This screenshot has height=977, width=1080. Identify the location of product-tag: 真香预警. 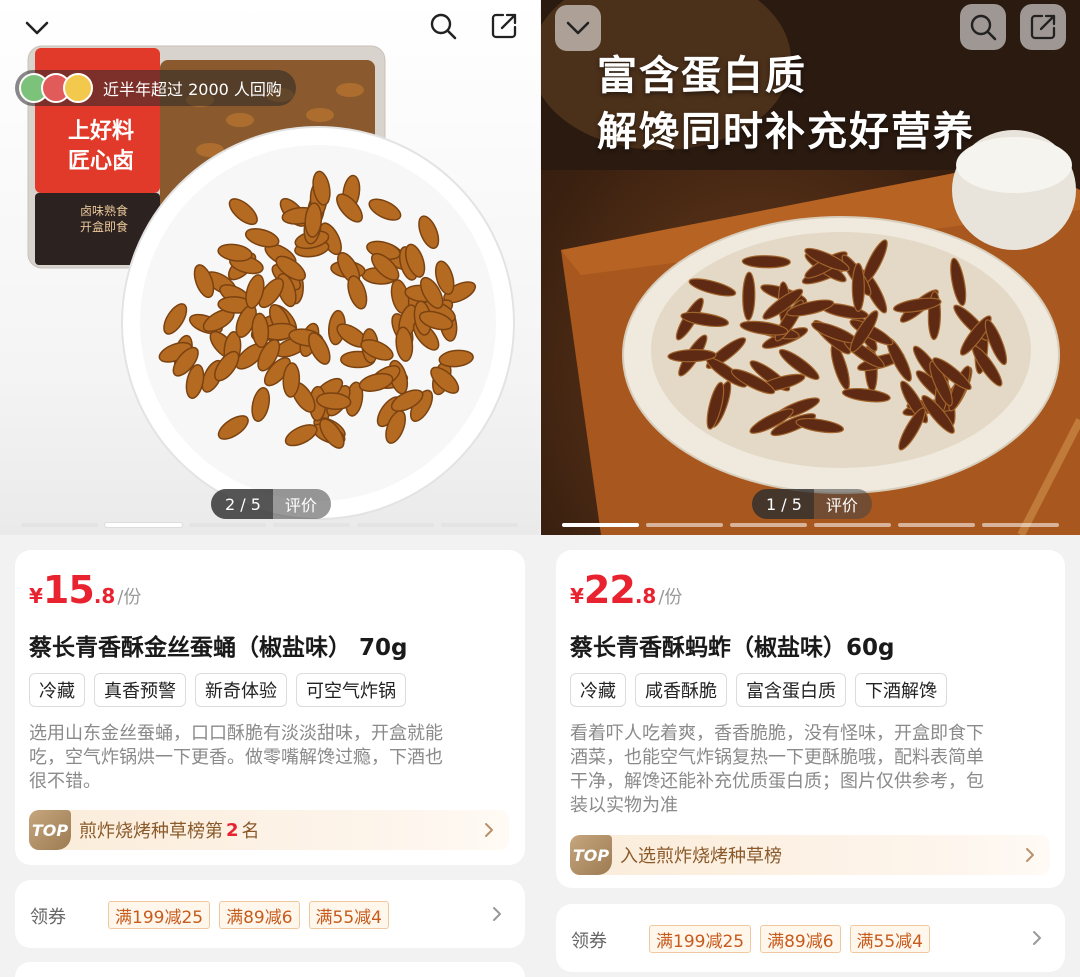
(140, 690).